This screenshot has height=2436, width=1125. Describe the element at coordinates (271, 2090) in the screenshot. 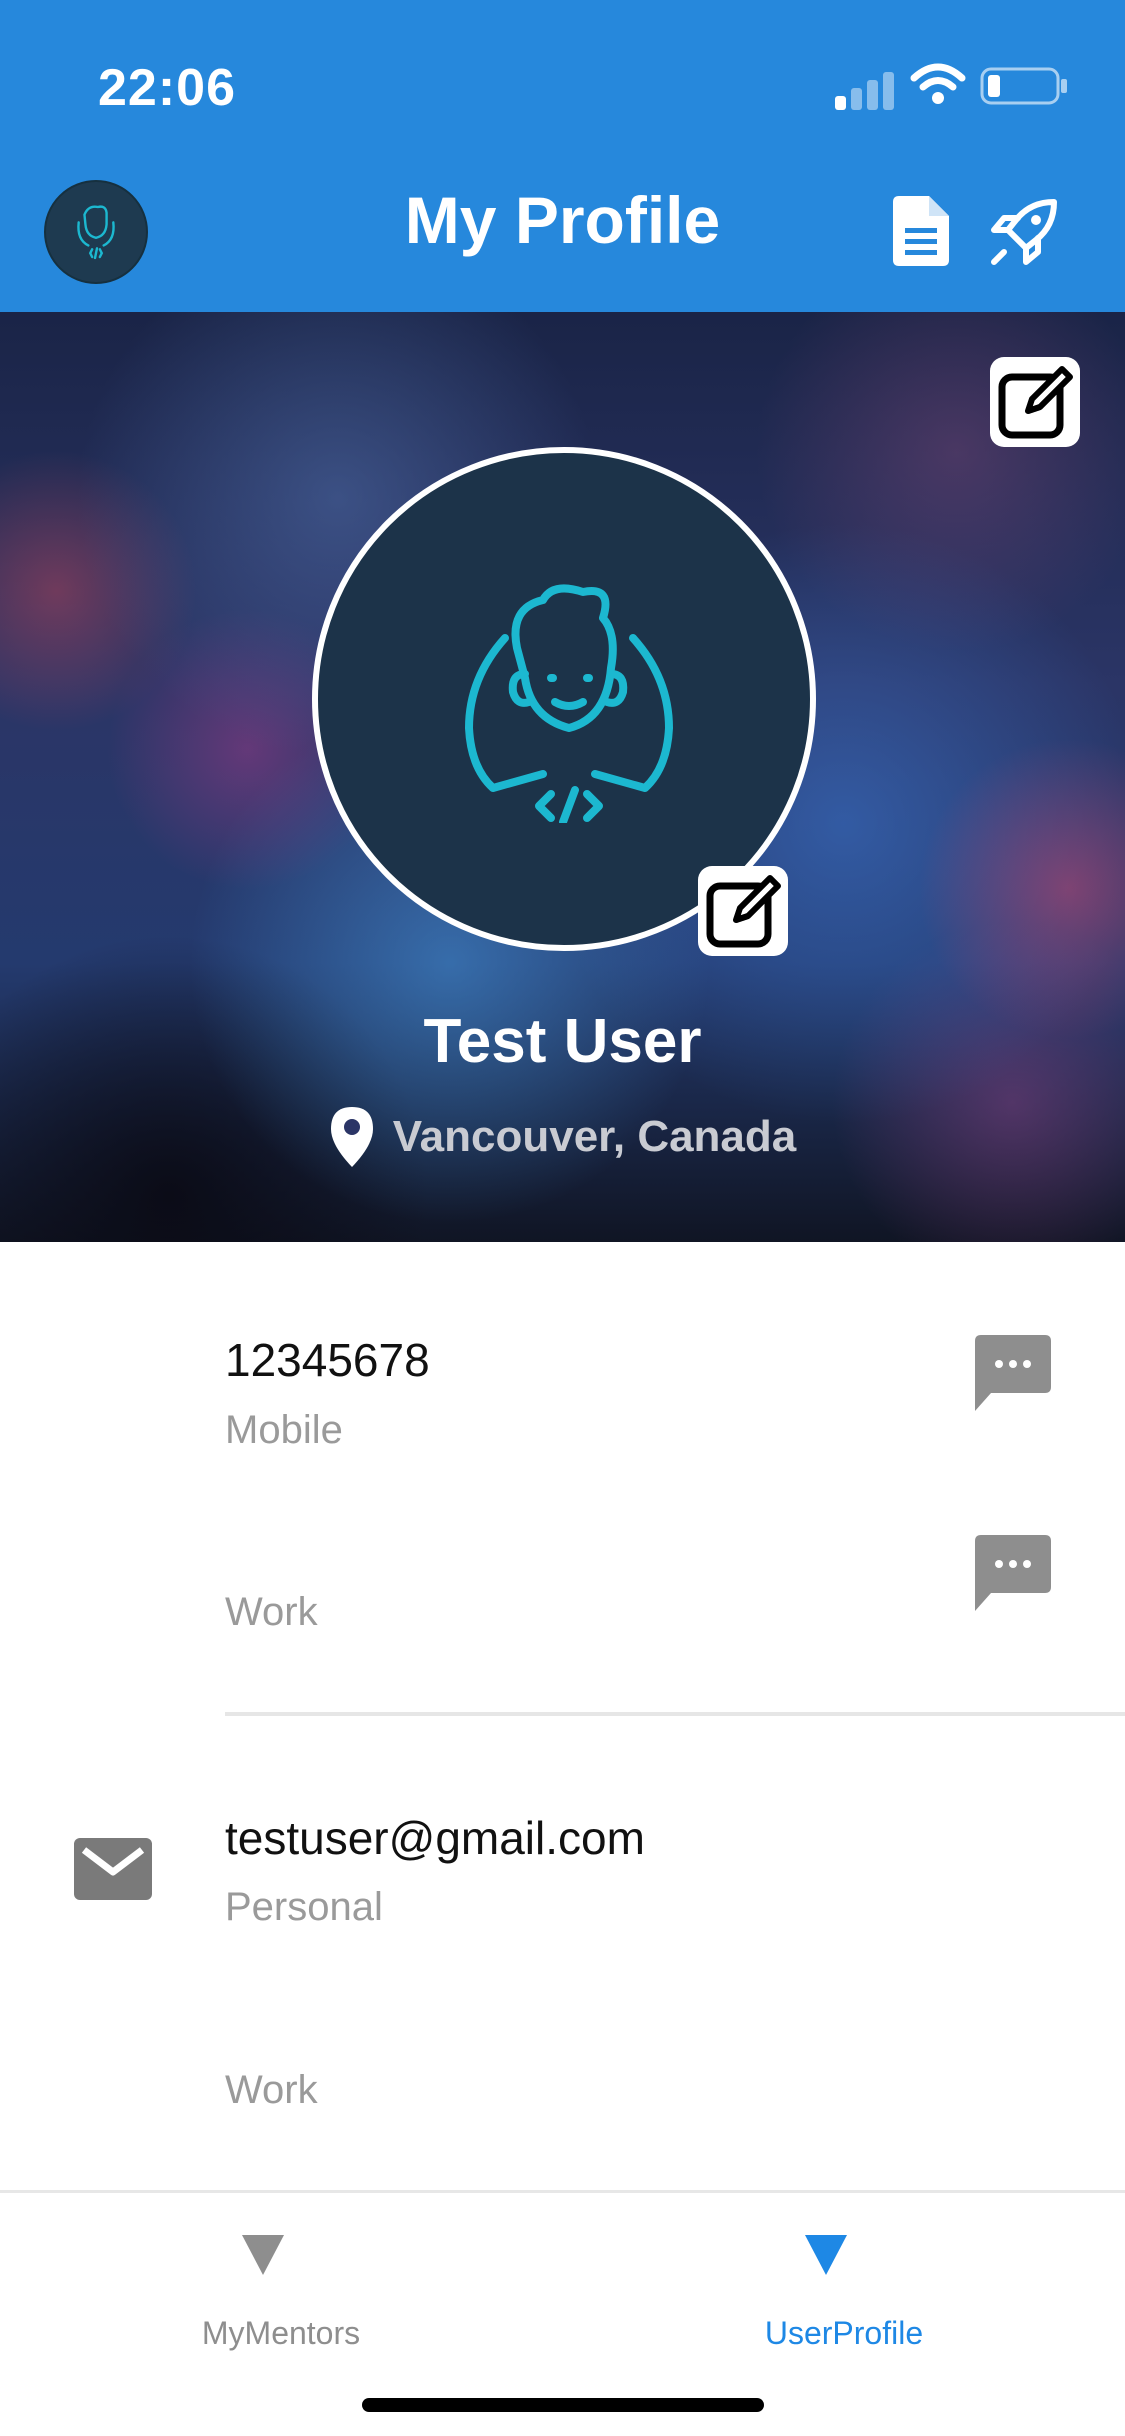

I see `email-label-work: Work` at that location.